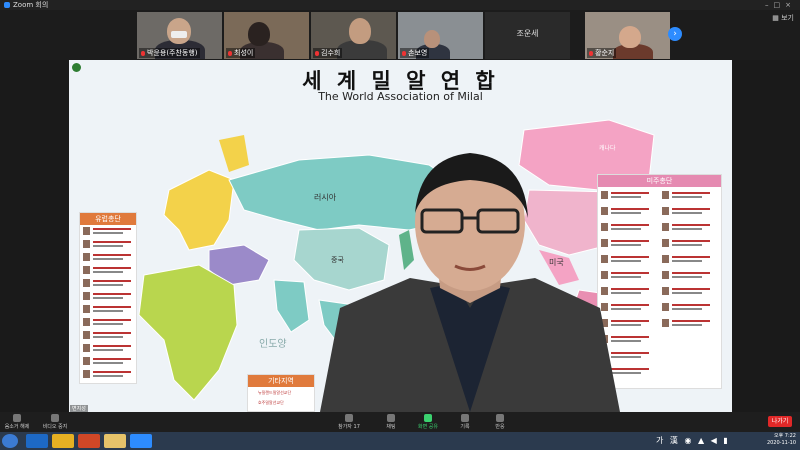 This screenshot has height=450, width=800. I want to click on record-button: 기록, so click(465, 422).